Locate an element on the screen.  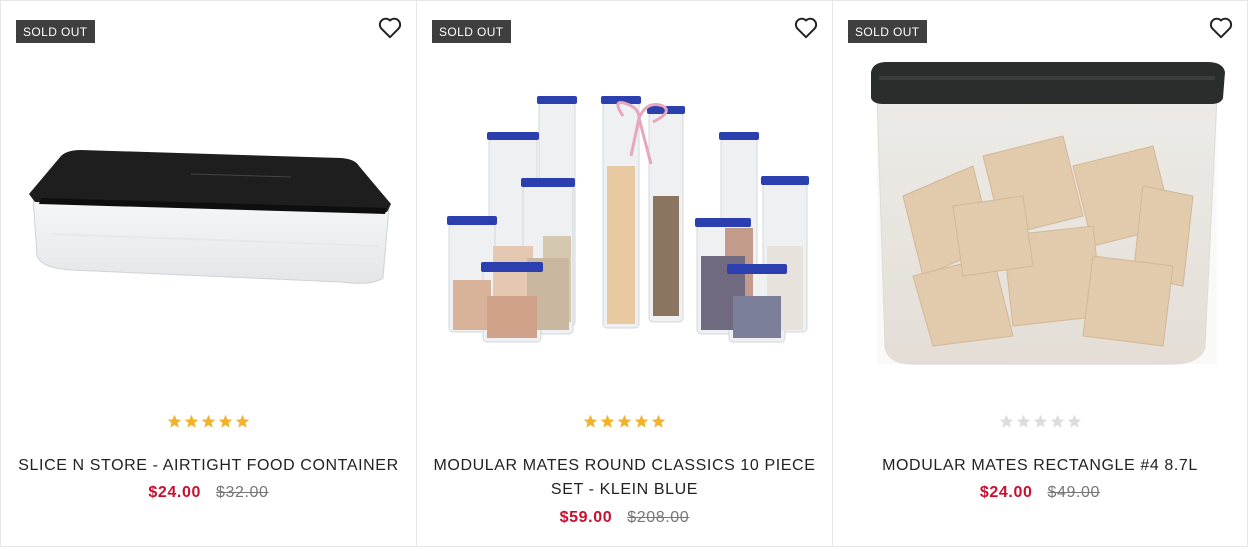
price-row: $59.00 $208.00 is located at coordinates (624, 518).